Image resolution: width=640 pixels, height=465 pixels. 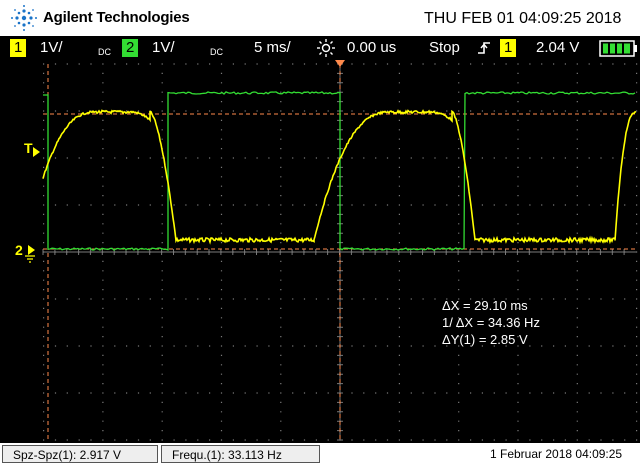 What do you see at coordinates (272, 47) in the screenshot?
I see `timebase-value: 5 ms/` at bounding box center [272, 47].